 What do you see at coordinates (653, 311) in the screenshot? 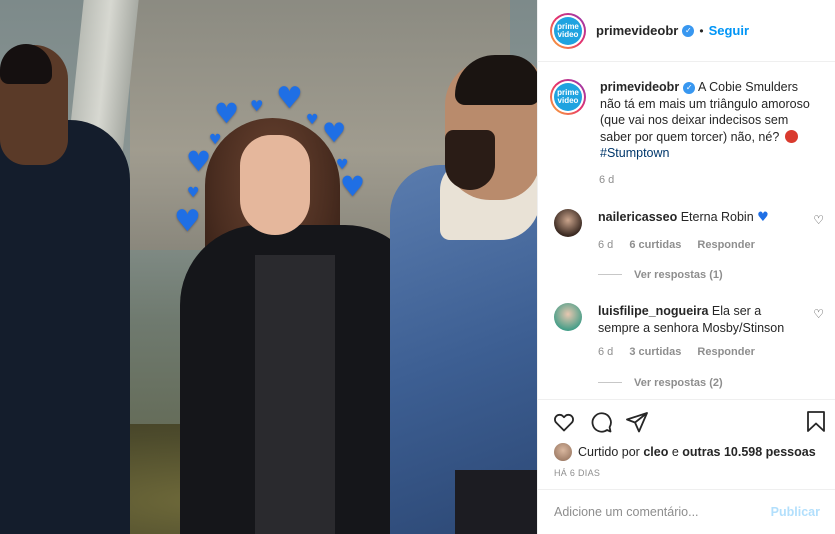
I see `comment-username: luisfilipe_nogueira` at bounding box center [653, 311].